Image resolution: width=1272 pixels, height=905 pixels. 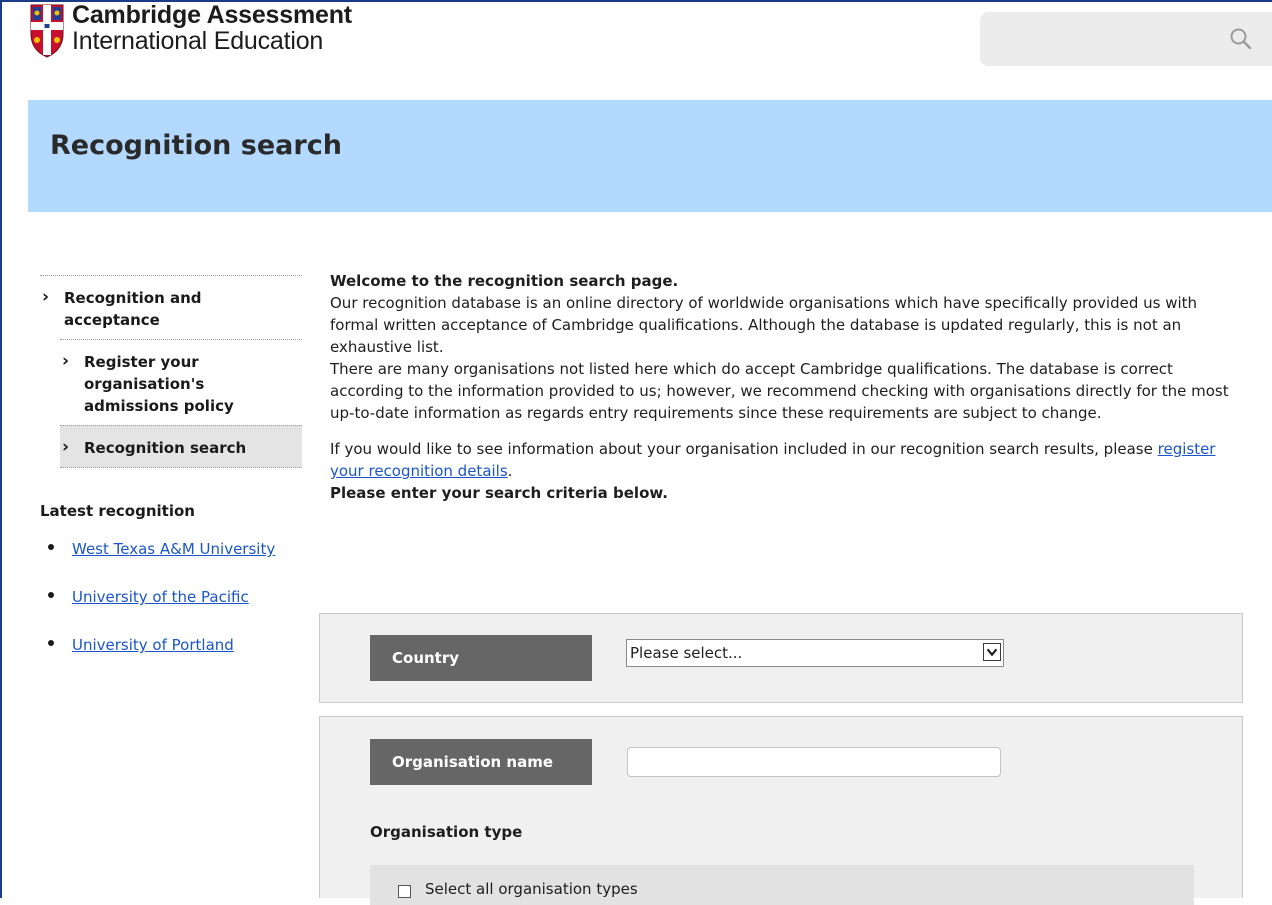 What do you see at coordinates (196, 145) in the screenshot?
I see `page-title: Recognition search` at bounding box center [196, 145].